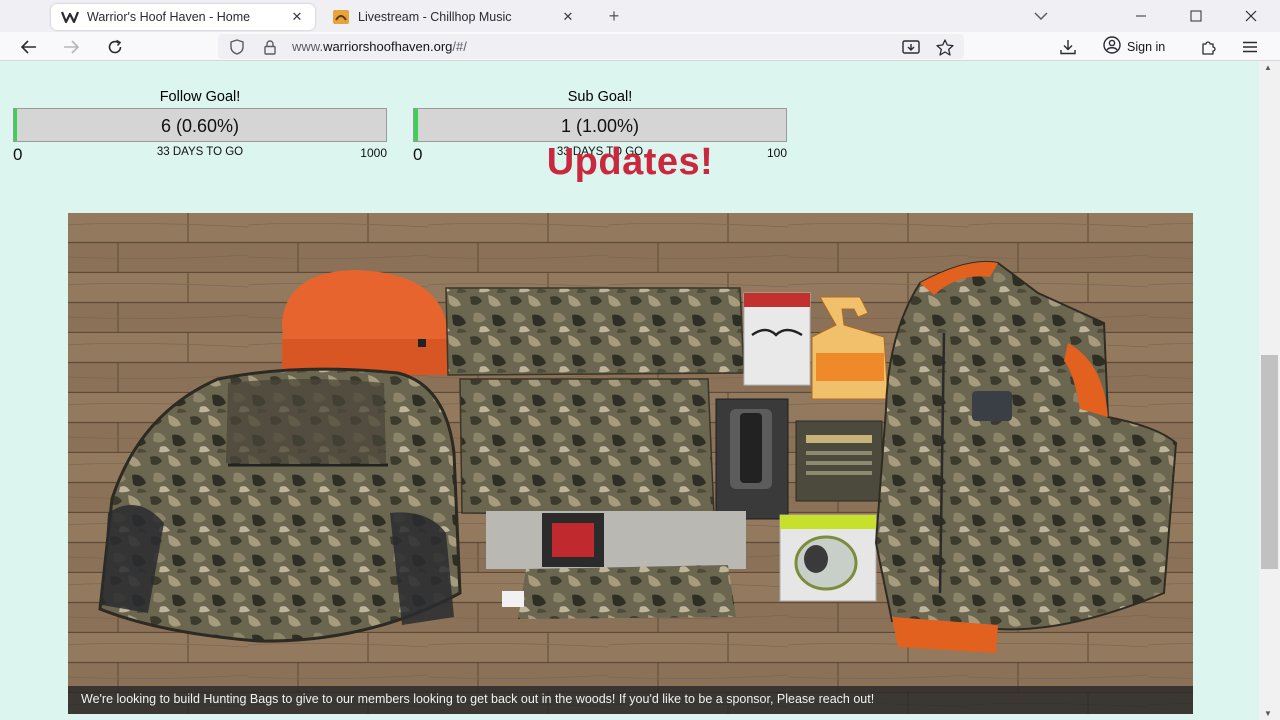 The height and width of the screenshot is (720, 1280). I want to click on account-icon, so click(1112, 46).